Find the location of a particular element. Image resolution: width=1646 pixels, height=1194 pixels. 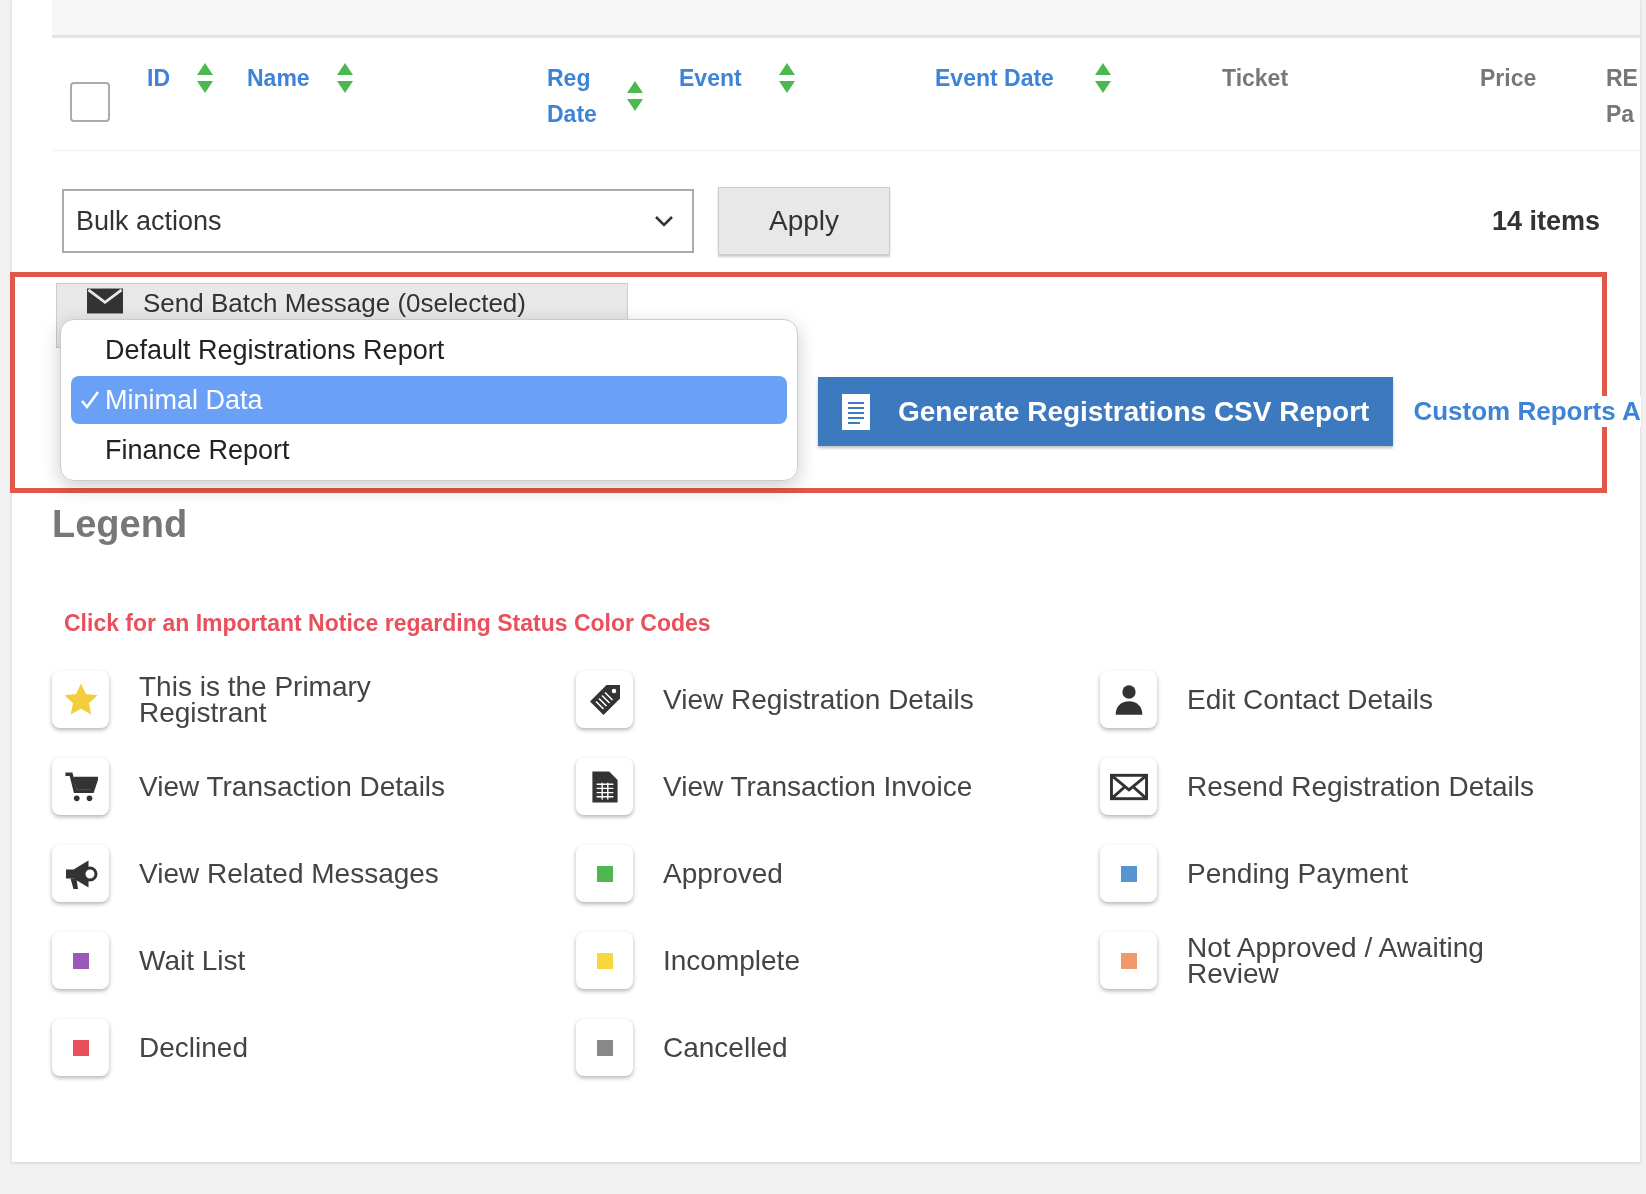

column-header: Price is located at coordinates (1509, 78).